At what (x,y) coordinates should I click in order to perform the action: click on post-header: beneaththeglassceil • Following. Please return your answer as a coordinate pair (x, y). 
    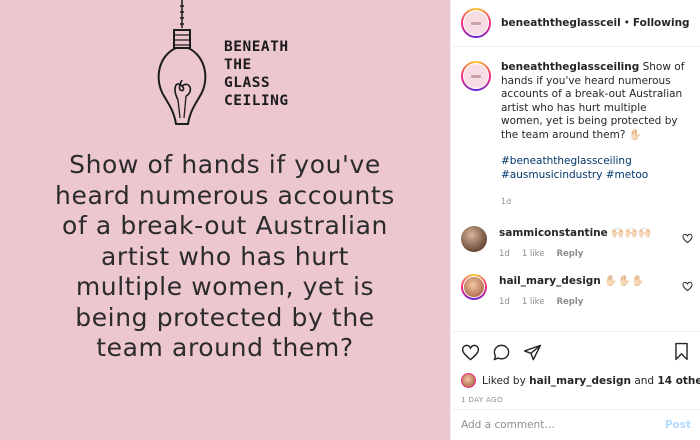
    Looking at the image, I should click on (575, 23).